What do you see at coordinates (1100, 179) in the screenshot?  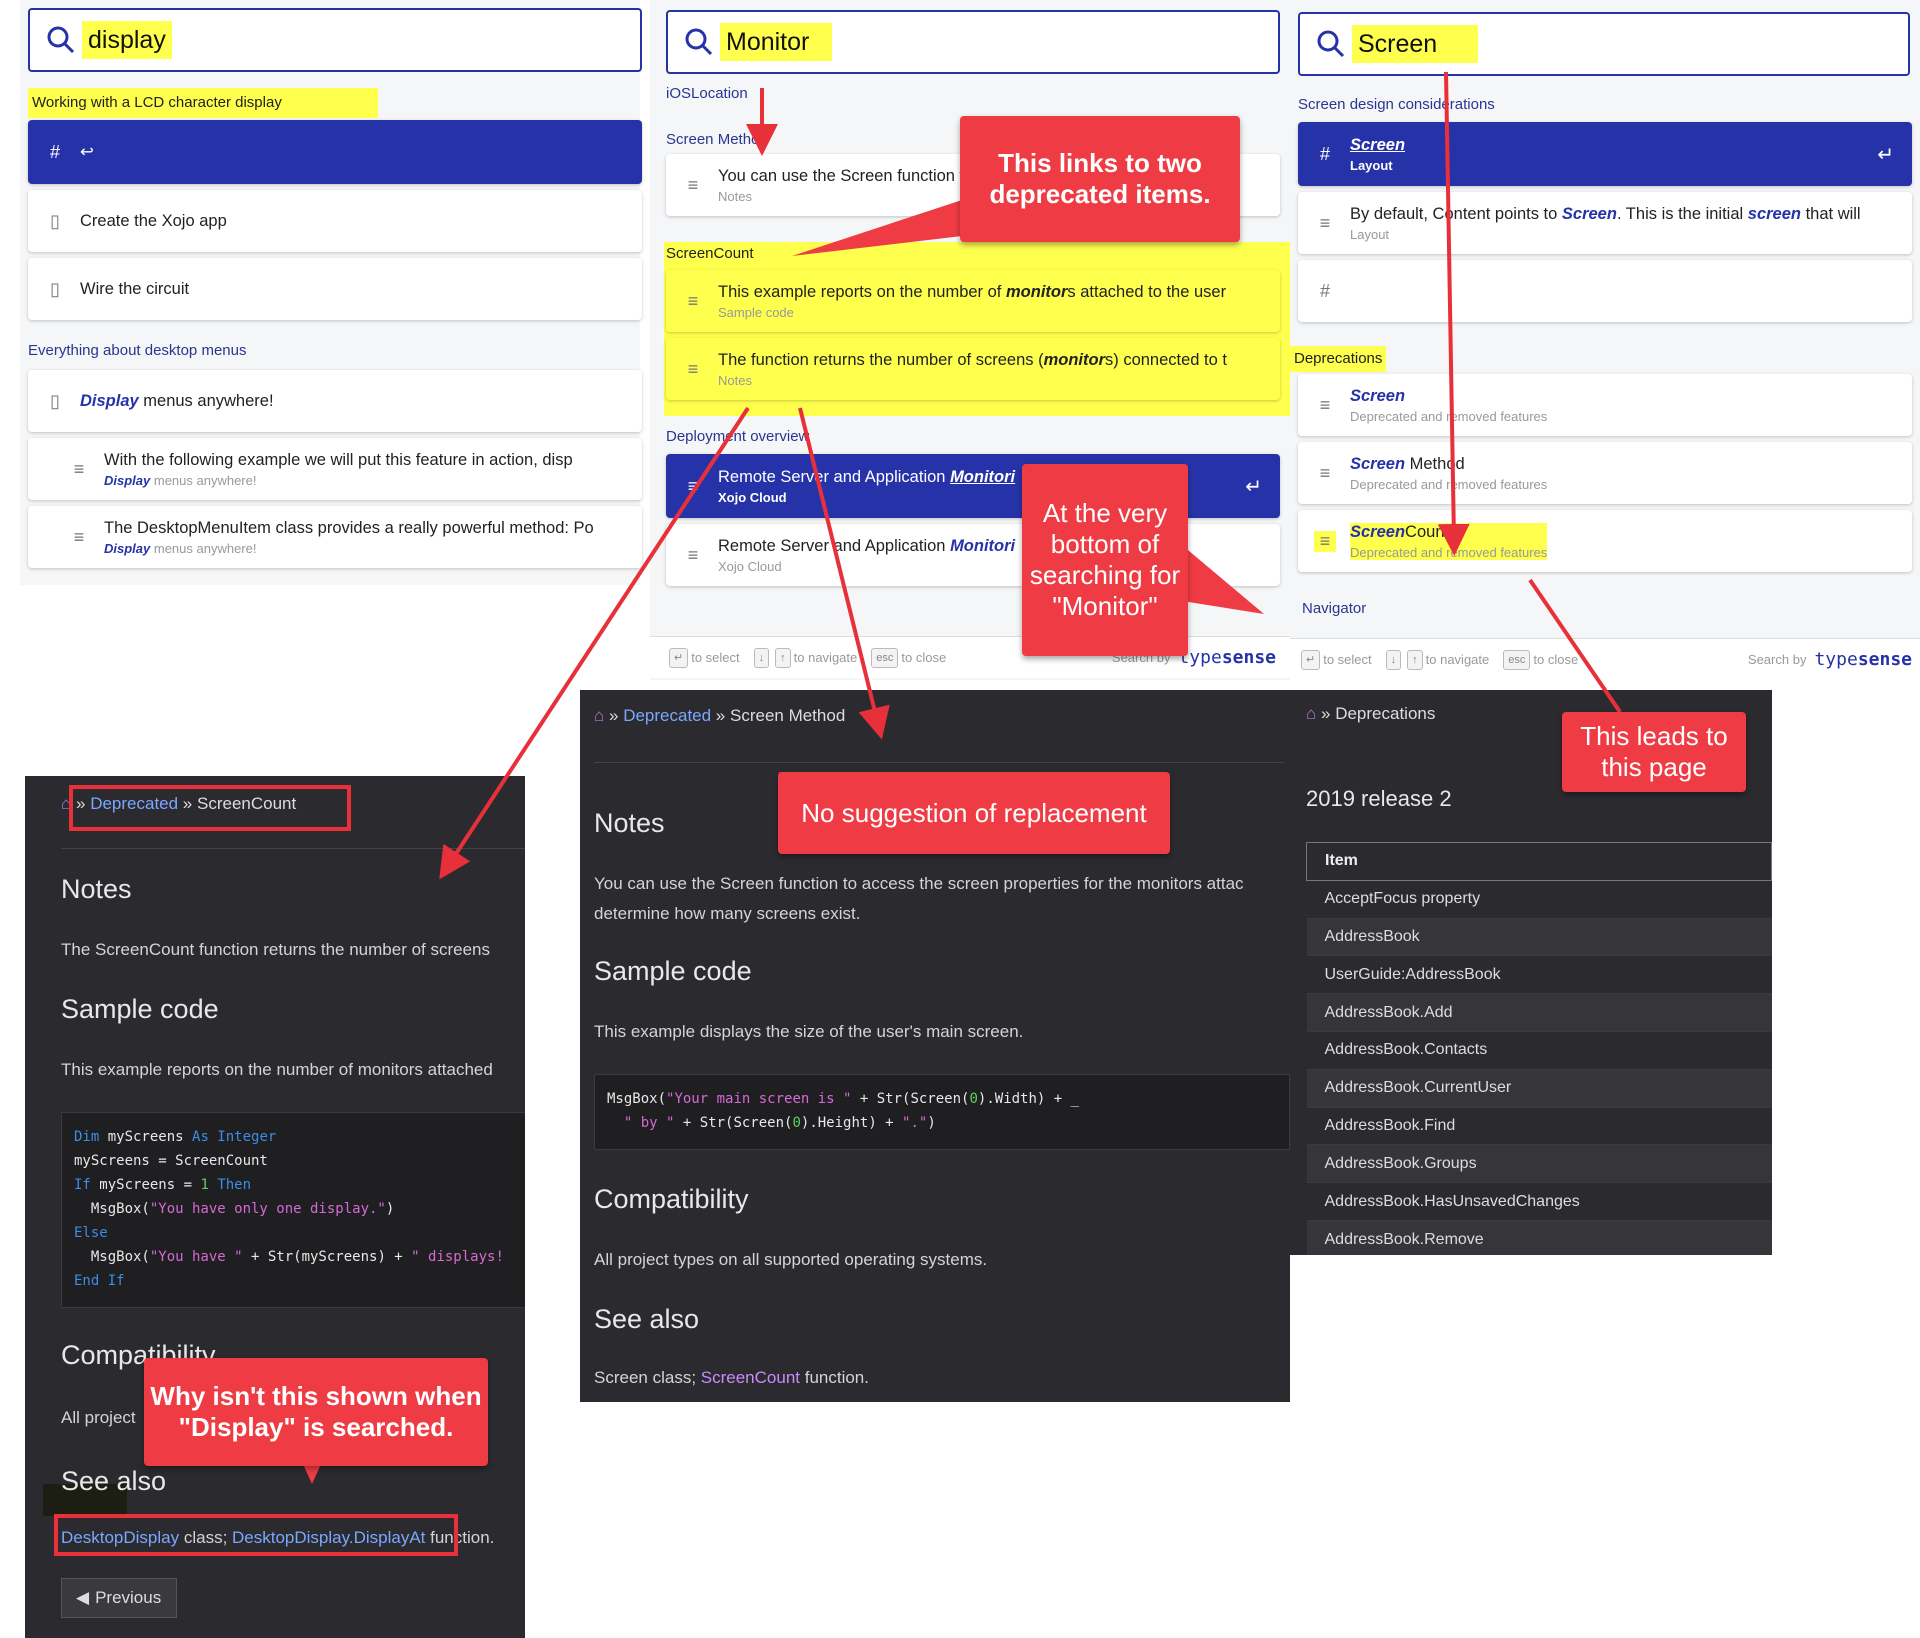 I see `callout-two-deprecated: This links to two deprecated items.` at bounding box center [1100, 179].